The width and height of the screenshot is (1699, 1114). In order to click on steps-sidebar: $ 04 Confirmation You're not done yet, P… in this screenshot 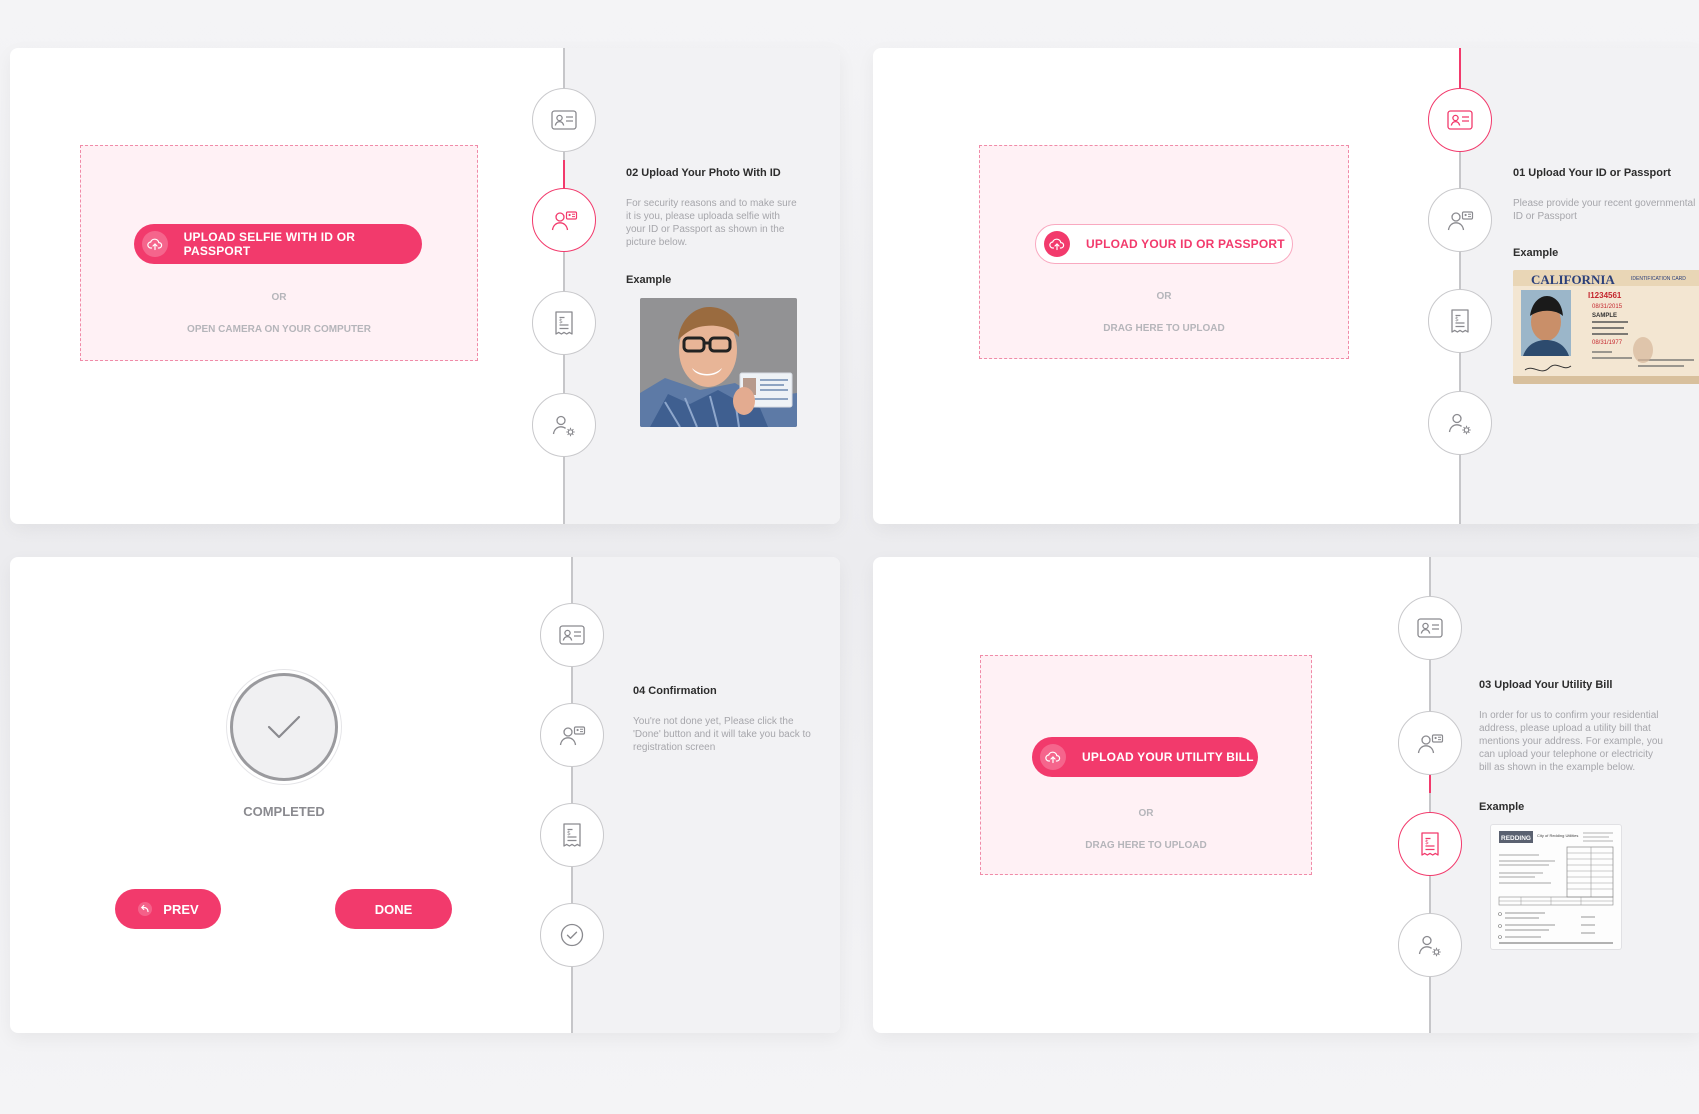, I will do `click(690, 795)`.